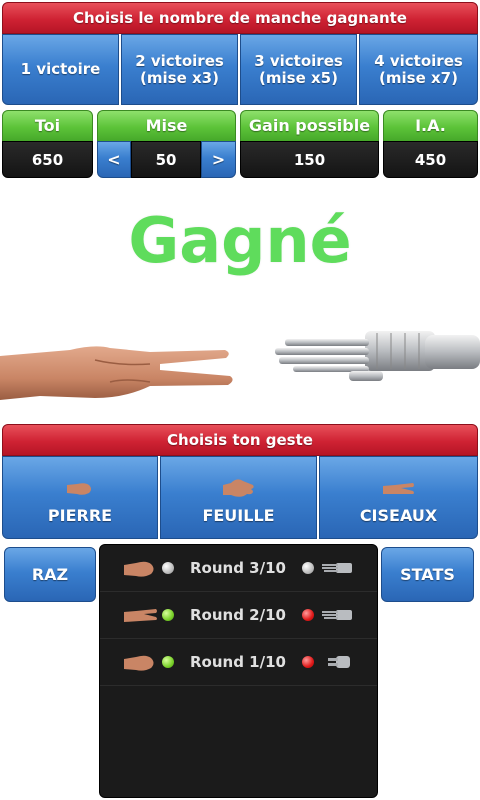 The image size is (480, 800). Describe the element at coordinates (179, 77) in the screenshot. I see `option-multiplier: (mise x3)` at that location.